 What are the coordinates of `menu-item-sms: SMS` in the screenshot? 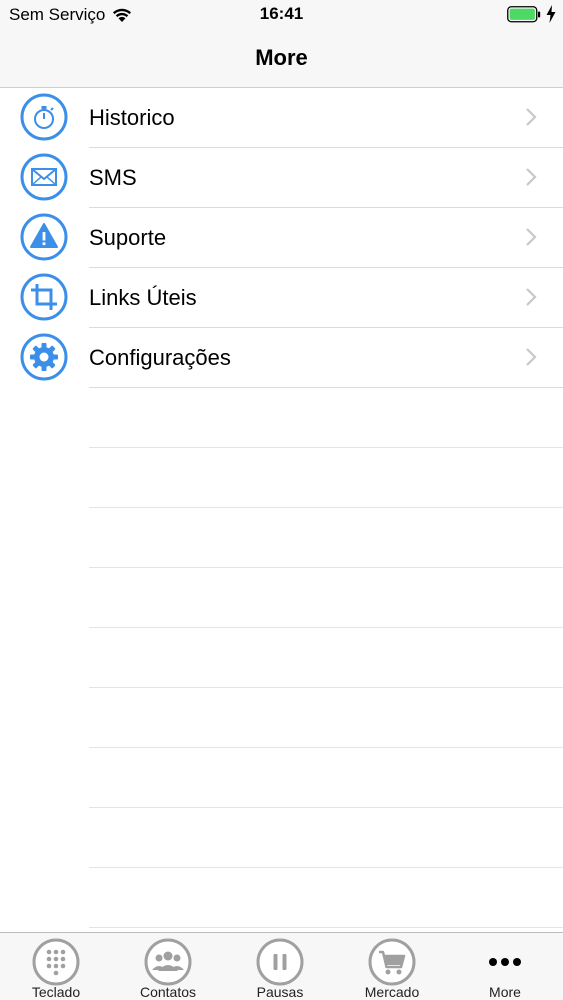 It's located at (291, 178).